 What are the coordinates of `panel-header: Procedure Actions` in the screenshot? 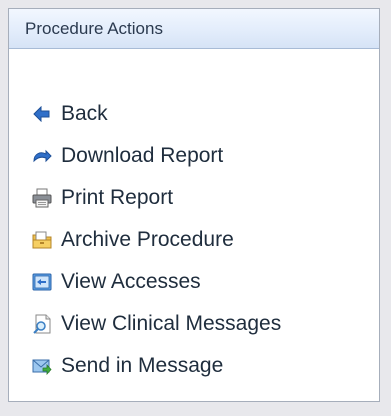 It's located at (194, 29).